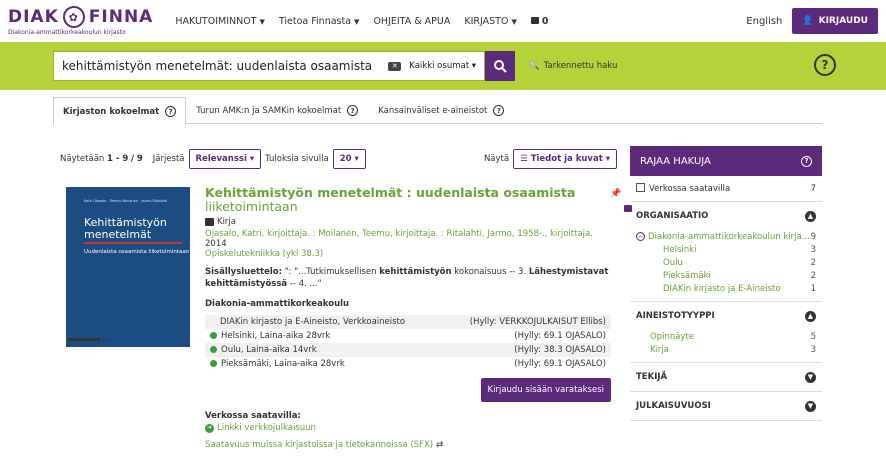  What do you see at coordinates (726, 189) in the screenshot?
I see `facet-online-checkbox: Verkossa saatavilla 7` at bounding box center [726, 189].